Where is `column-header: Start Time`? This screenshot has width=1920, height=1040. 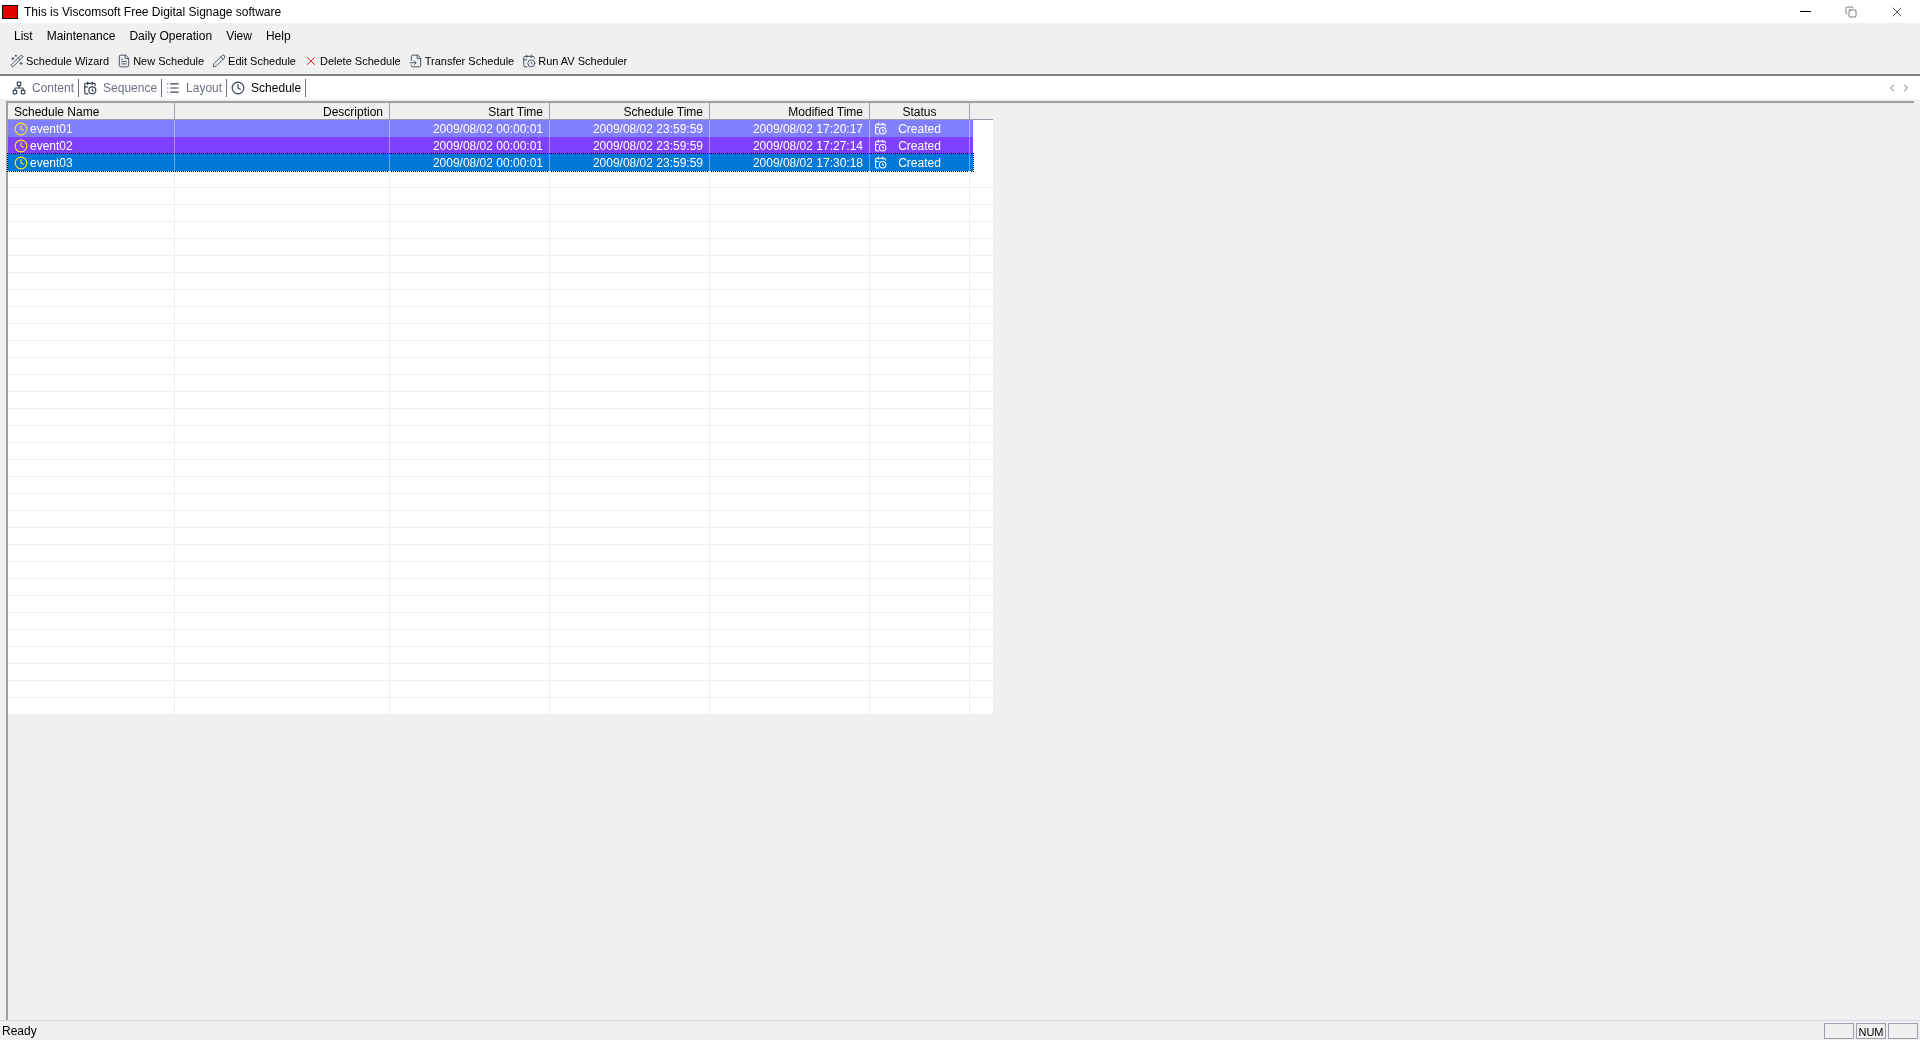
column-header: Start Time is located at coordinates (470, 111).